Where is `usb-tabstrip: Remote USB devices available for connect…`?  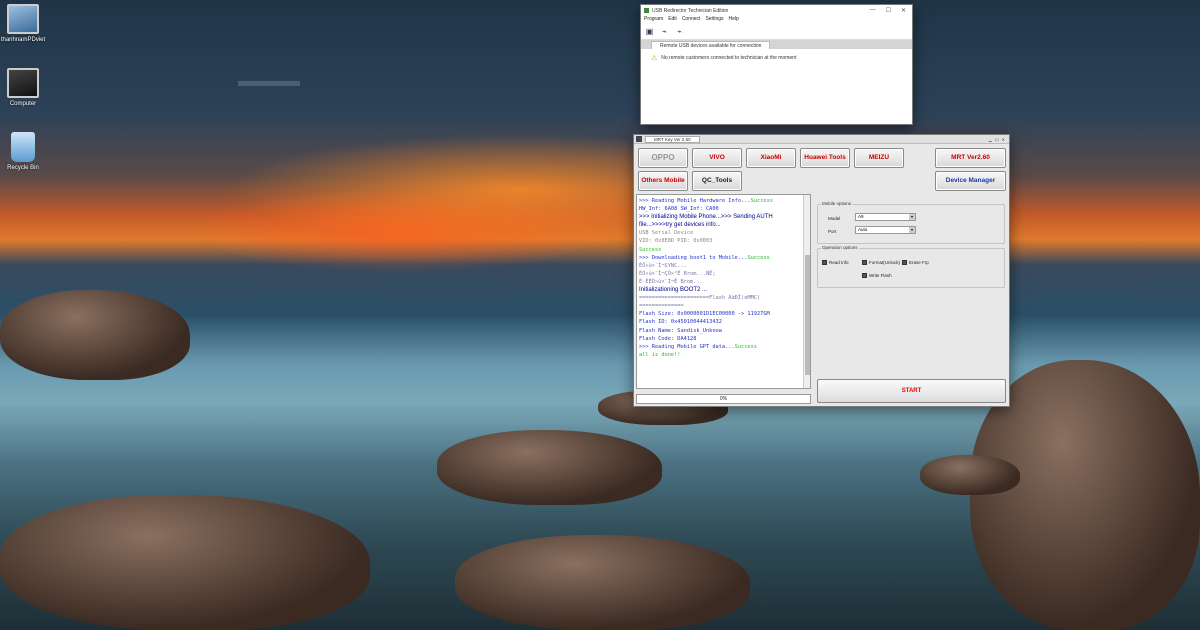
usb-tabstrip: Remote USB devices available for connect… is located at coordinates (776, 44).